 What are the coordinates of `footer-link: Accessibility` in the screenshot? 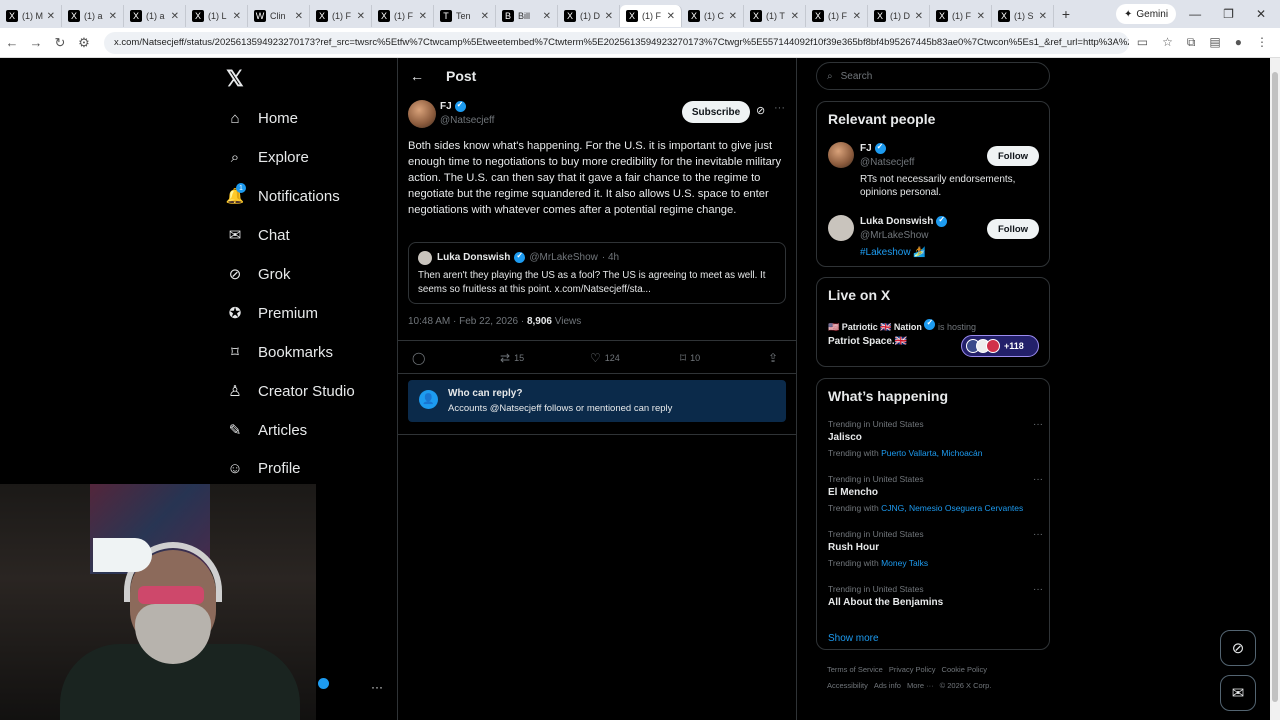 It's located at (847, 685).